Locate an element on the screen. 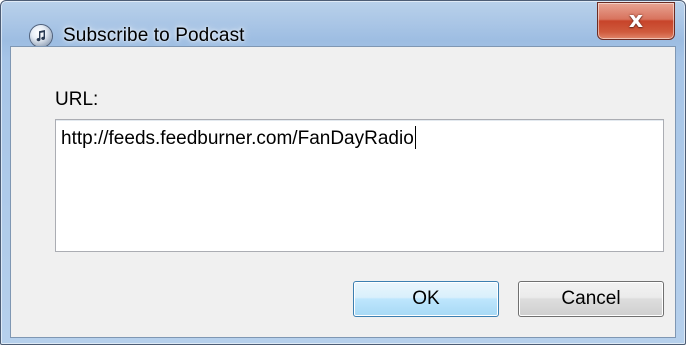 This screenshot has height=351, width=689. dialog-title: Subscribe to Podcast is located at coordinates (154, 35).